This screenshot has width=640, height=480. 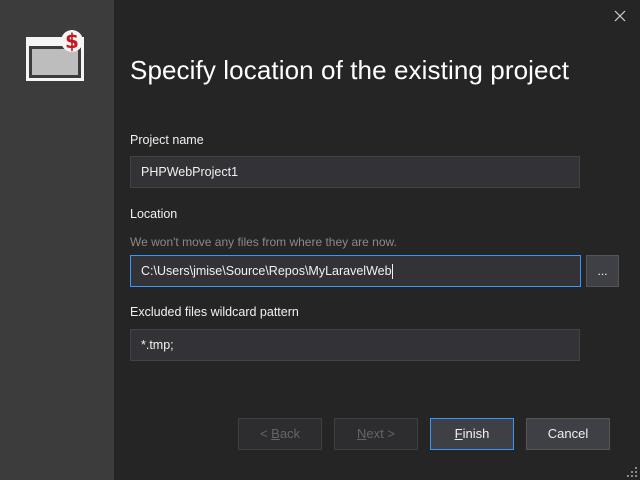 What do you see at coordinates (350, 70) in the screenshot?
I see `page-title: Specify location of the existing project` at bounding box center [350, 70].